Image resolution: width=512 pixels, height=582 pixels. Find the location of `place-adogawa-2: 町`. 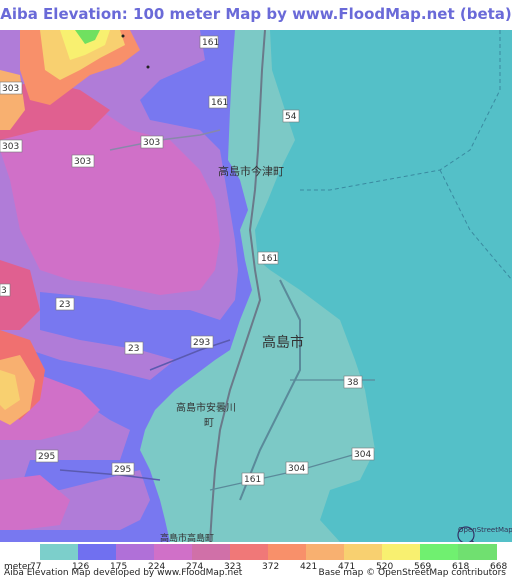

place-adogawa-2: 町 is located at coordinates (209, 423).